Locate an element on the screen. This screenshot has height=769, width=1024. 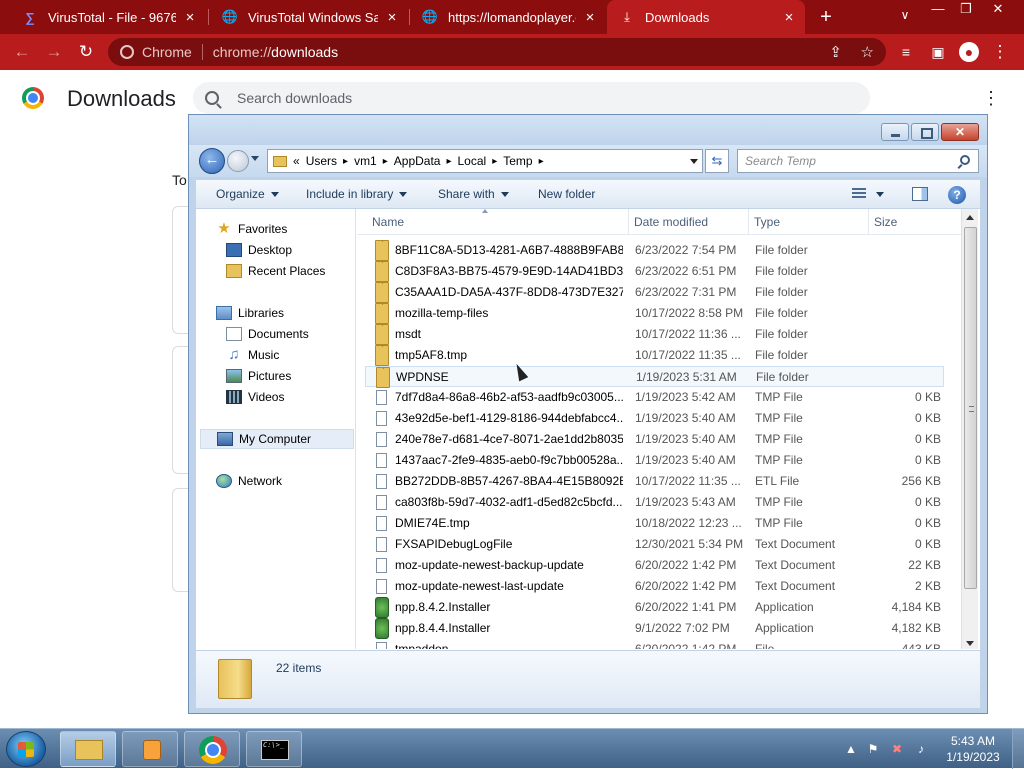
file-row: msdt 10/17/2022 11:36 ... File folder is located at coordinates (654, 334).